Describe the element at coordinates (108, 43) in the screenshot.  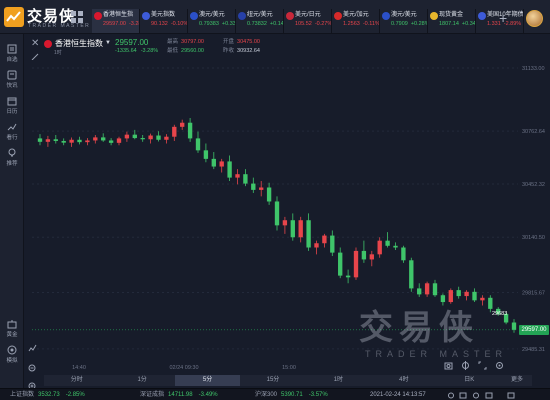
I see `chevron-down-icon: ▼` at that location.